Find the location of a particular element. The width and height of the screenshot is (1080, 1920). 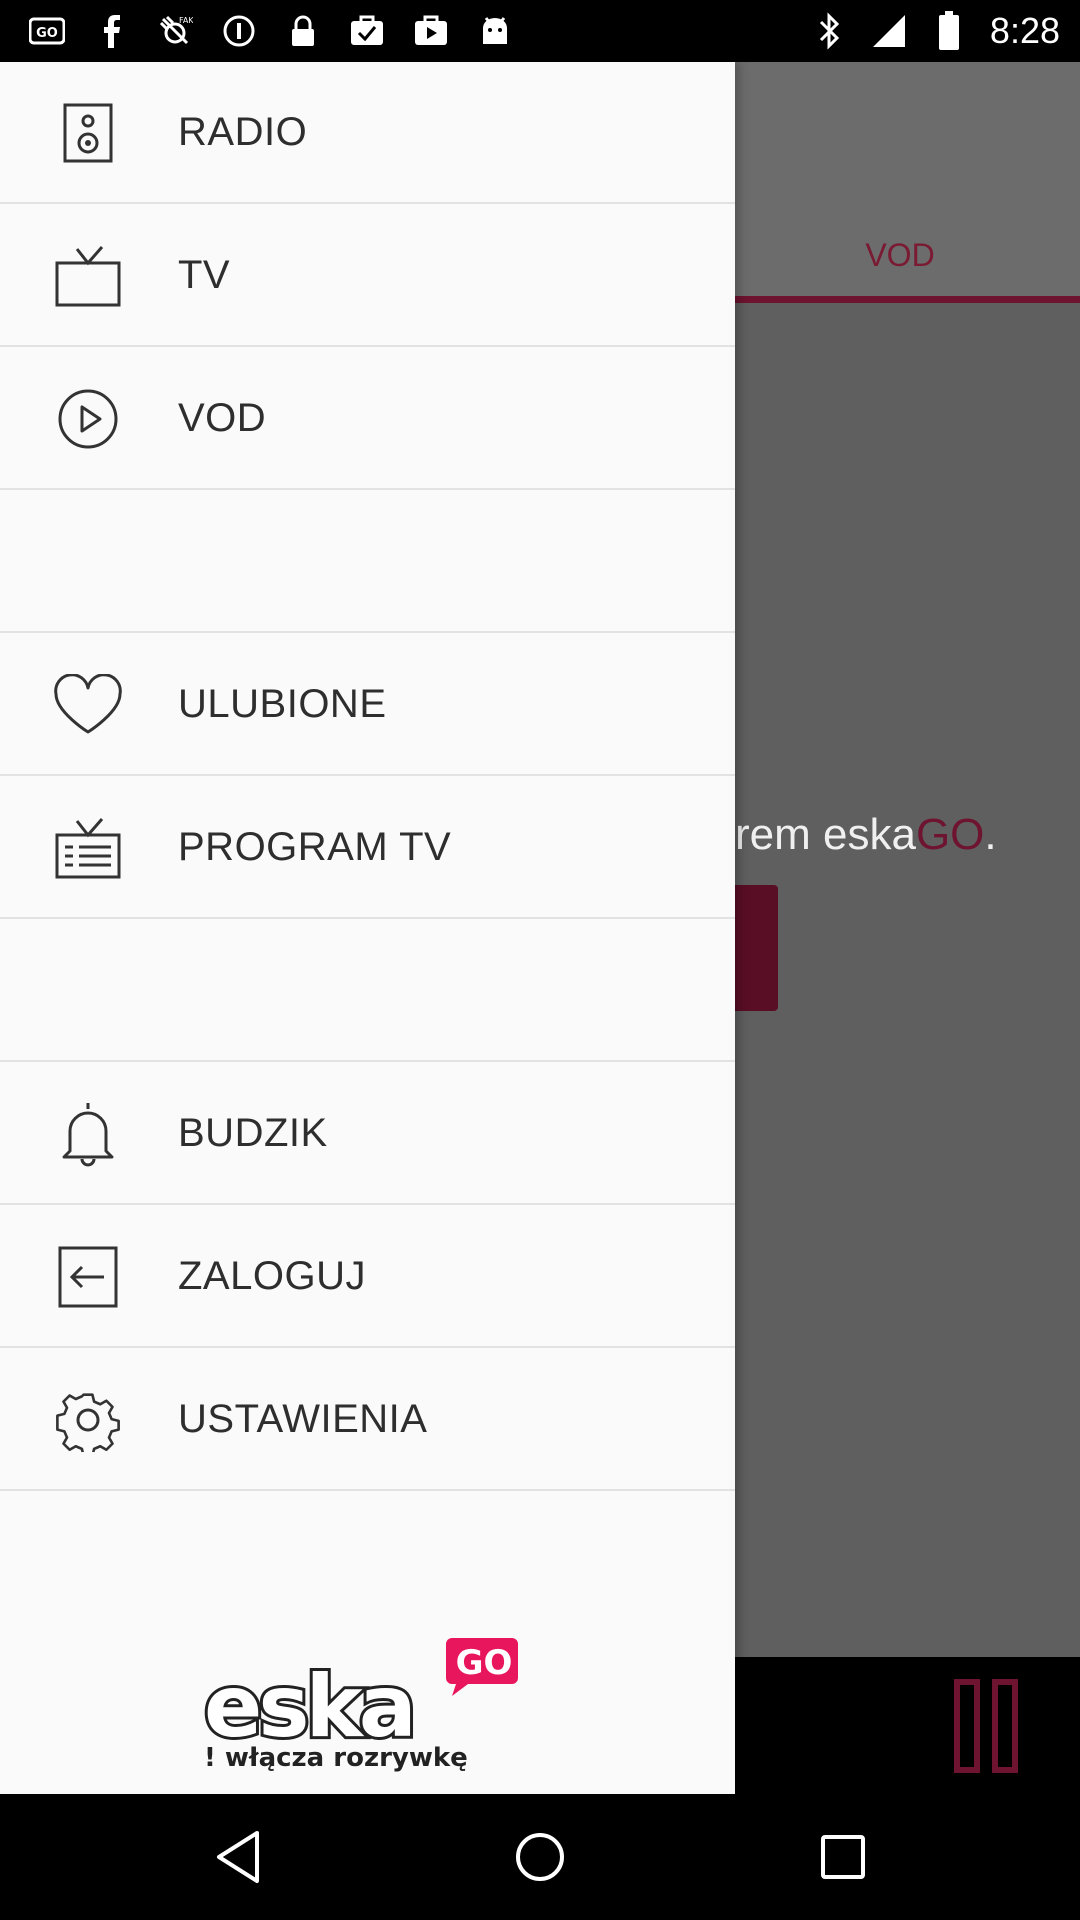

app-message: rem eskaGO. is located at coordinates (866, 835).